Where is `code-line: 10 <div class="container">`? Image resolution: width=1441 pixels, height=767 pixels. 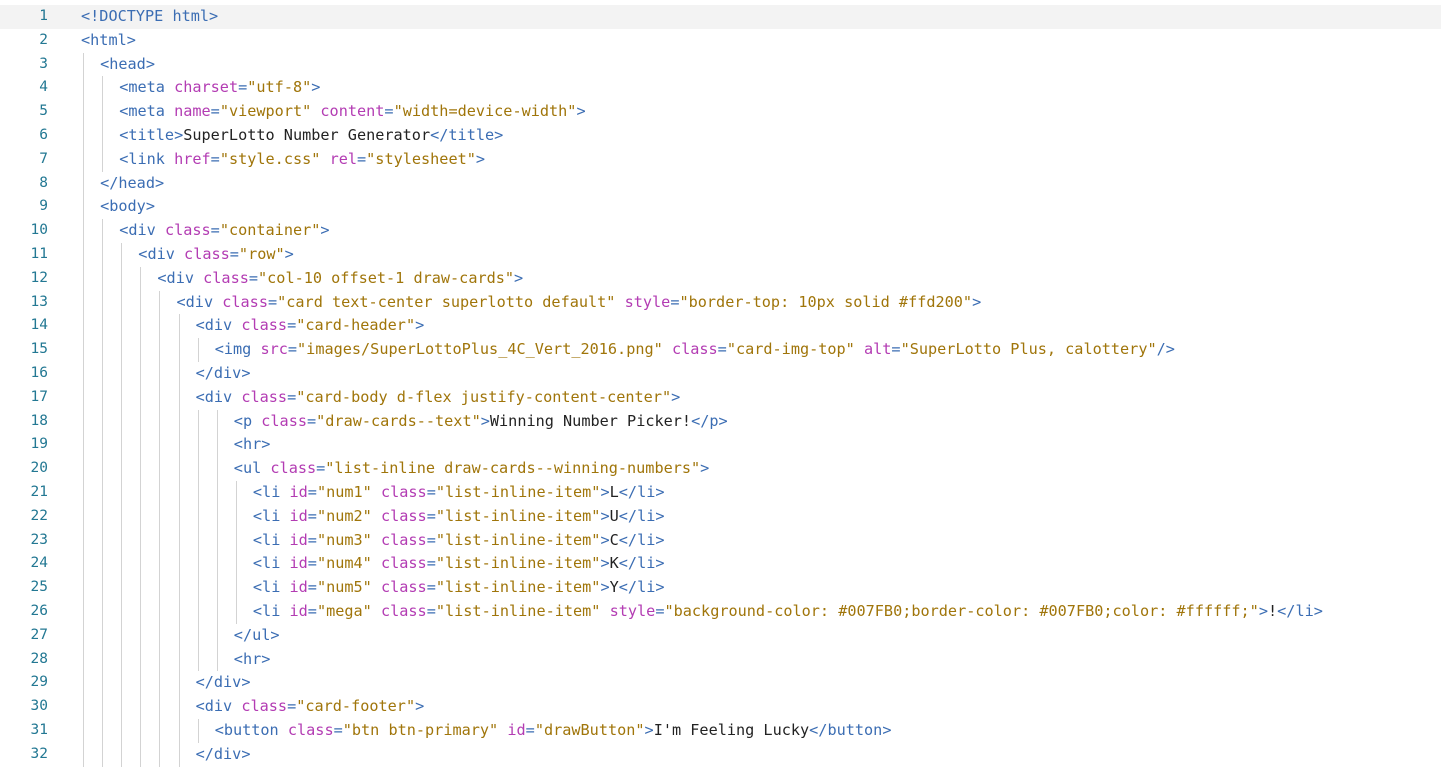
code-line: 10 <div class="container"> is located at coordinates (720, 231).